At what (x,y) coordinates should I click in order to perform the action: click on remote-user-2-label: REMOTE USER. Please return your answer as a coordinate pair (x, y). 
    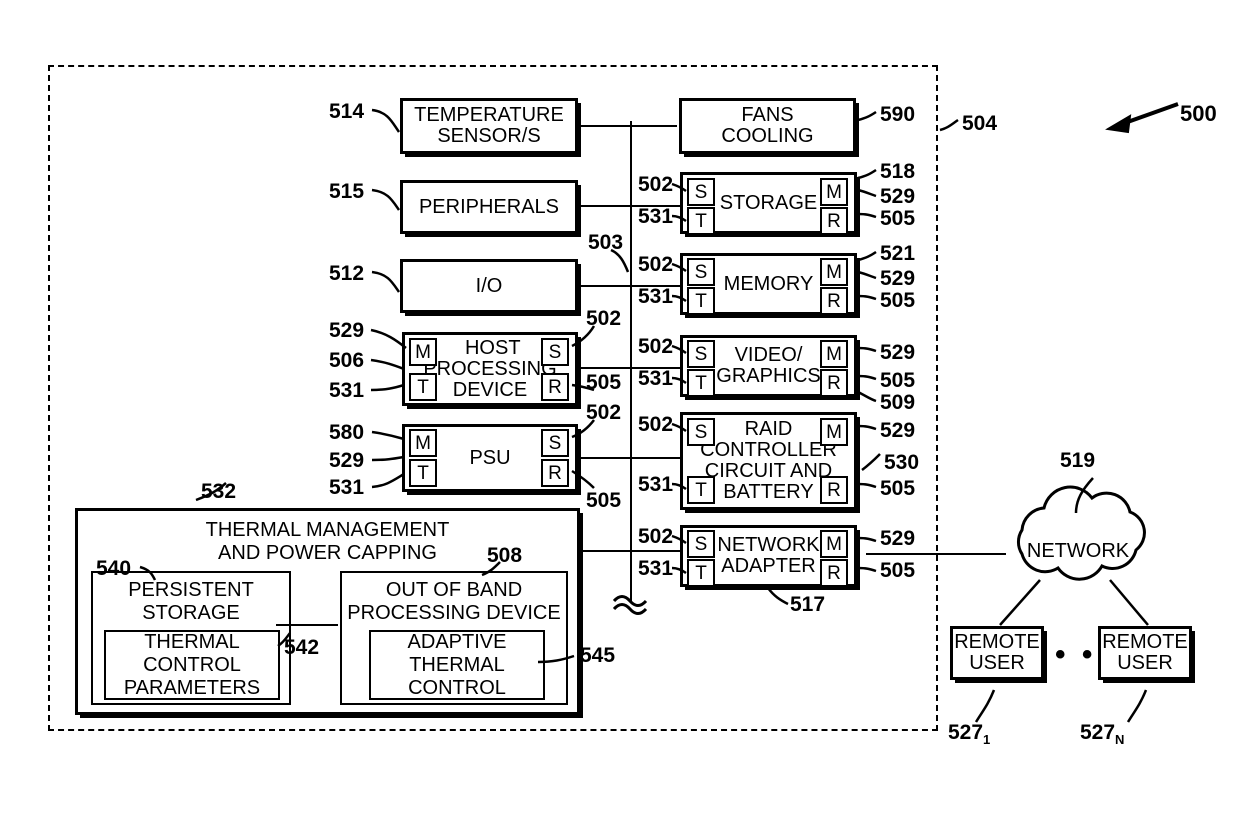
    Looking at the image, I should click on (1145, 652).